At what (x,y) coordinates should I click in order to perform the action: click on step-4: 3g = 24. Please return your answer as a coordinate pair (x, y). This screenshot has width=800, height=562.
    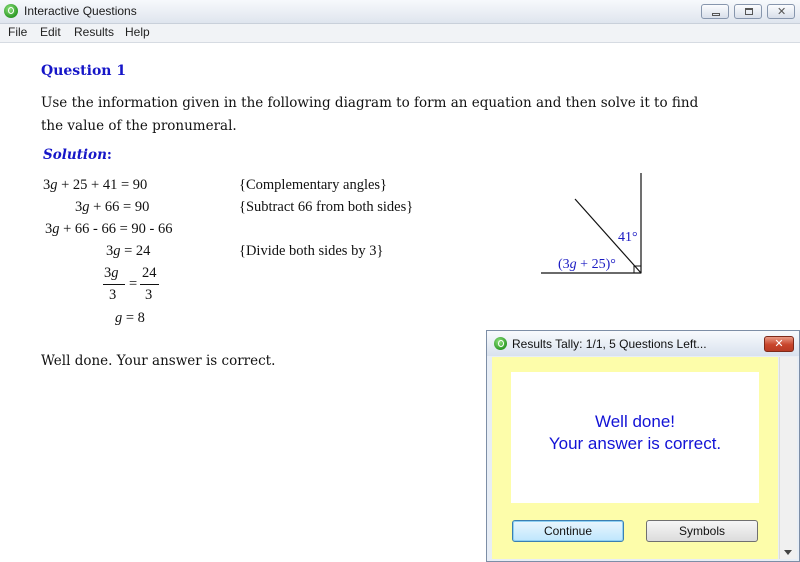
    Looking at the image, I should click on (128, 251).